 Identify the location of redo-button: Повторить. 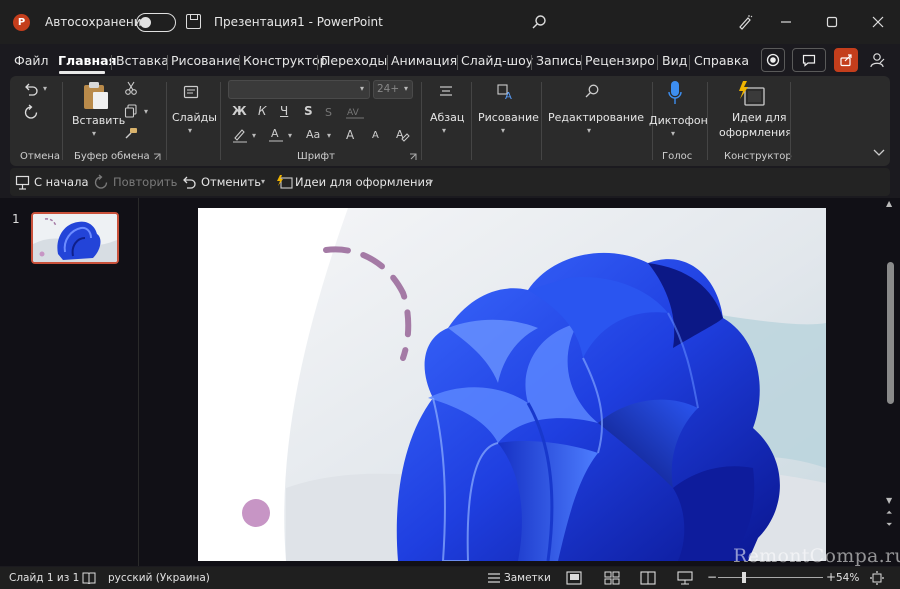
(145, 182).